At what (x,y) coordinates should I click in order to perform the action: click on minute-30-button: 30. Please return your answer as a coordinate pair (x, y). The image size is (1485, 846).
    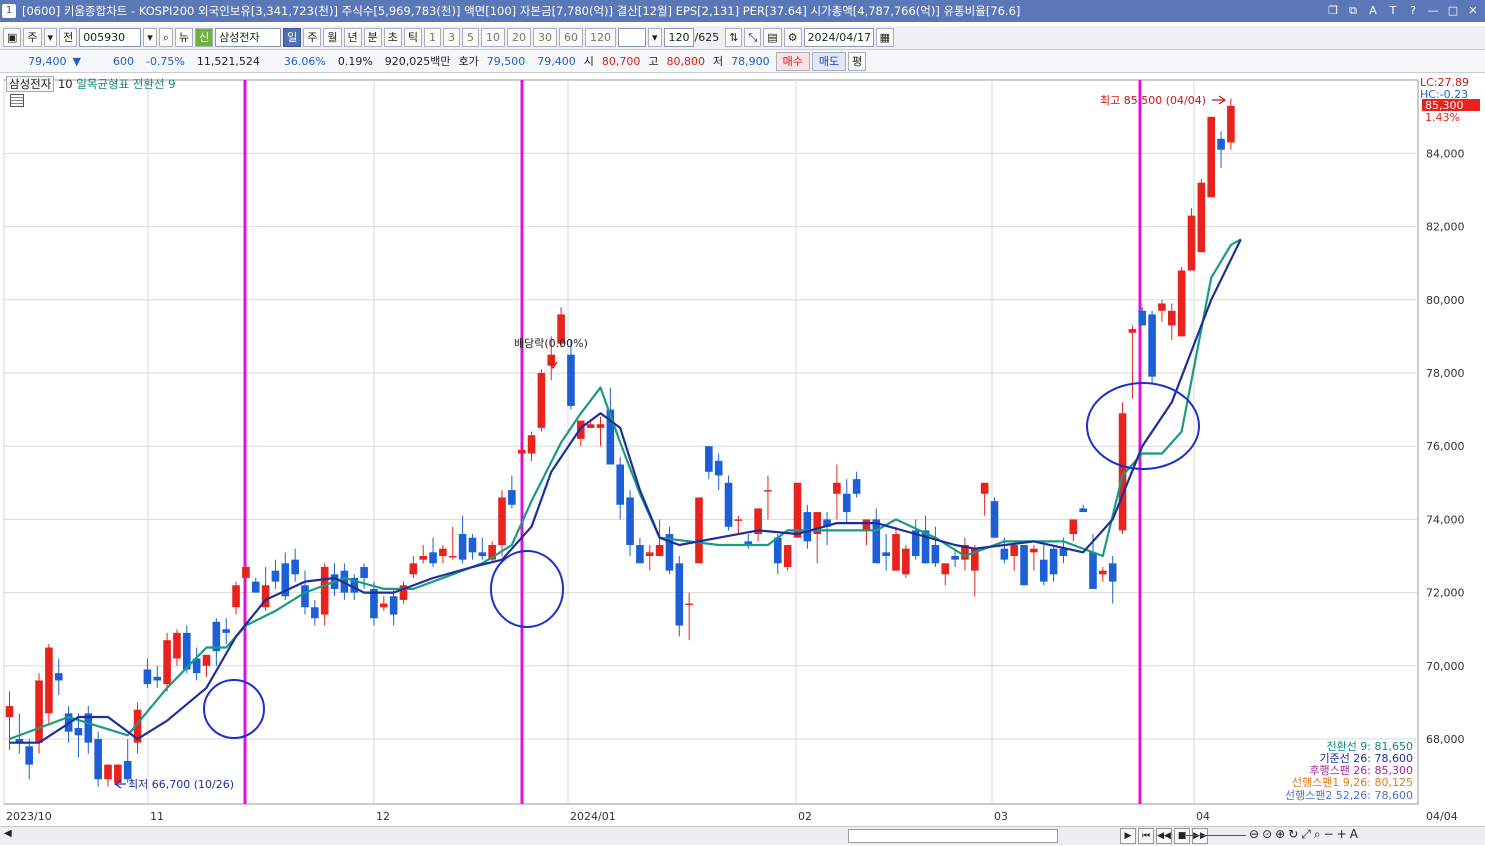
    Looking at the image, I should click on (545, 37).